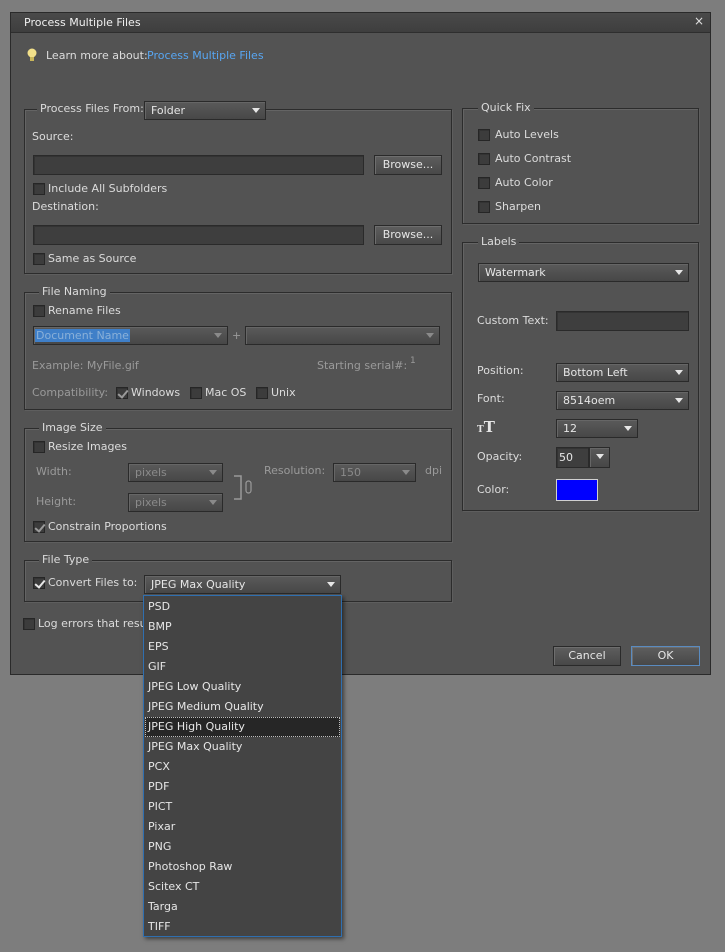  Describe the element at coordinates (151, 472) in the screenshot. I see `width-unit-value: pixels` at that location.